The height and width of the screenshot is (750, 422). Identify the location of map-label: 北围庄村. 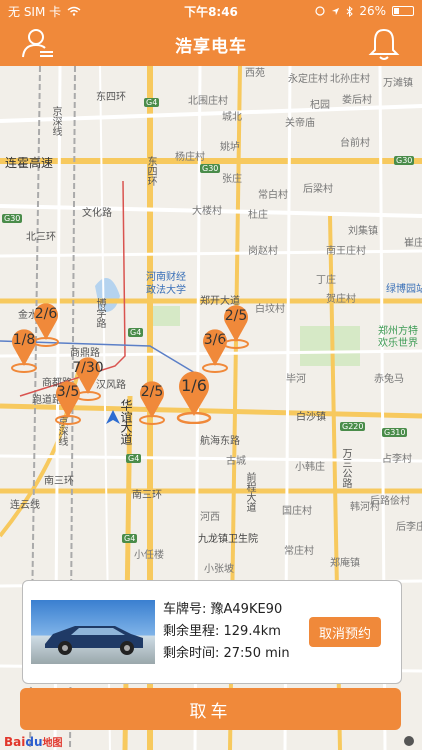
(208, 101).